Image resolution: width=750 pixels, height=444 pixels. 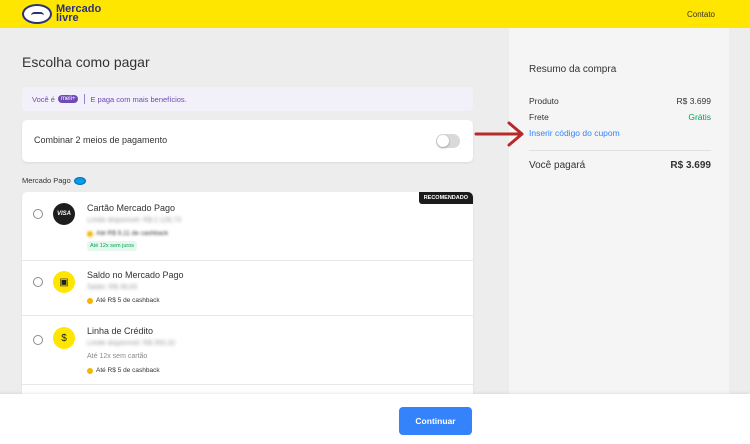 What do you see at coordinates (86, 62) in the screenshot?
I see `page-title: Escolha como pagar` at bounding box center [86, 62].